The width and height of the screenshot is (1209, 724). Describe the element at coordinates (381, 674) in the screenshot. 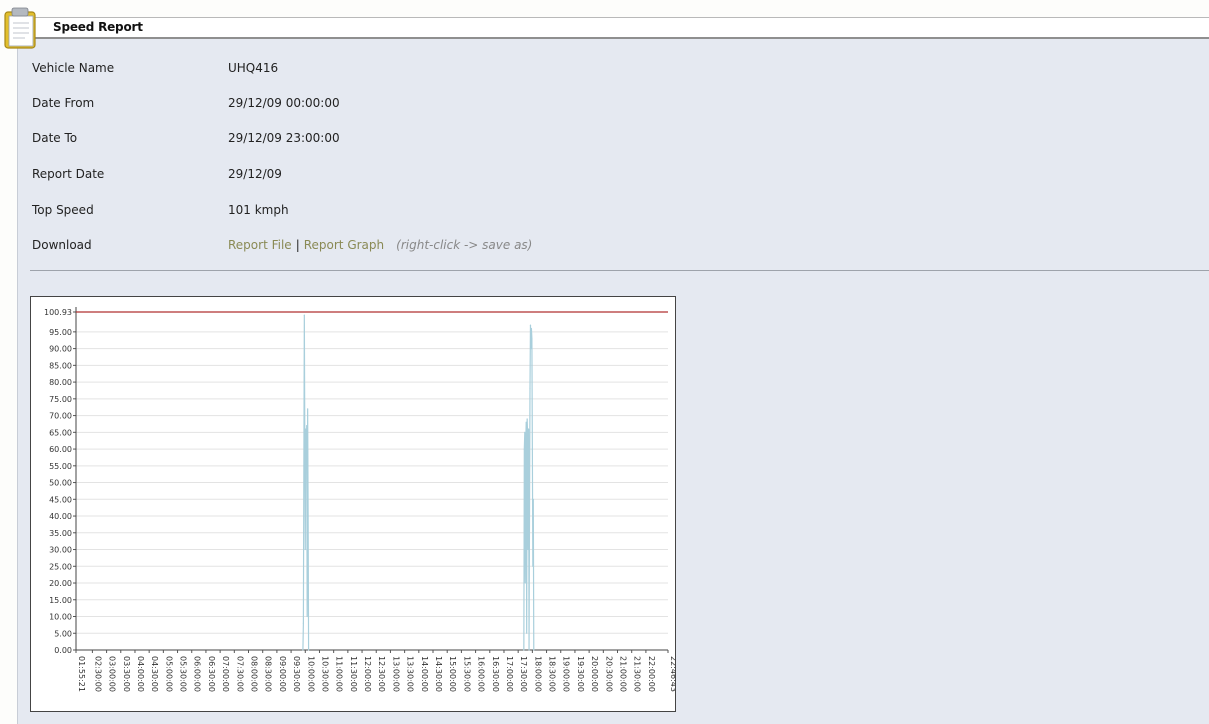

I see `x-tick-label: 12:30:00` at that location.